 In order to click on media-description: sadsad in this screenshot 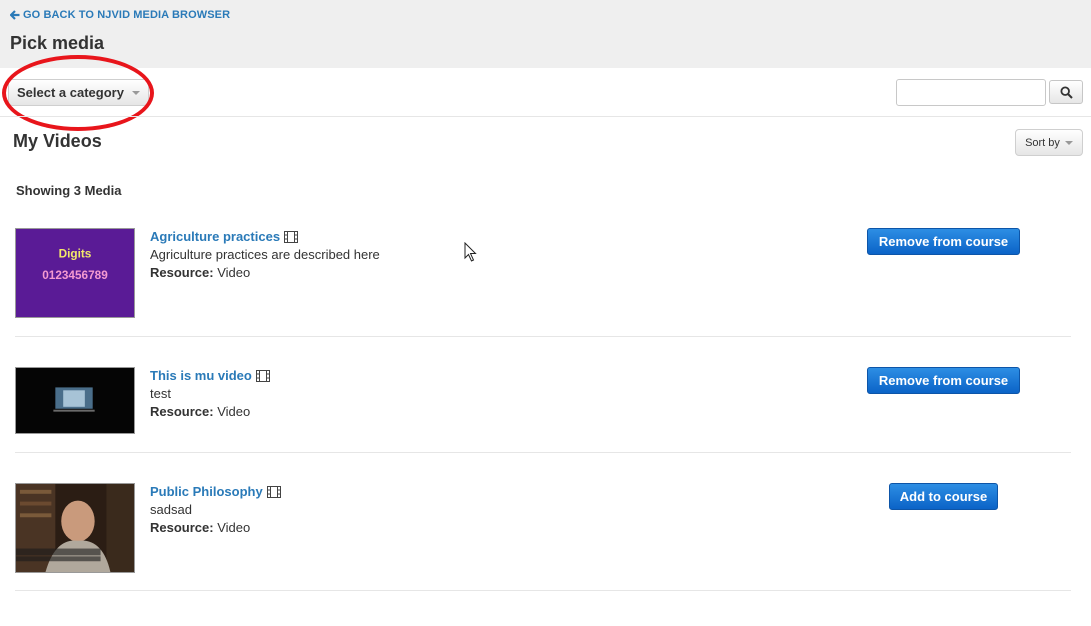, I will do `click(171, 509)`.